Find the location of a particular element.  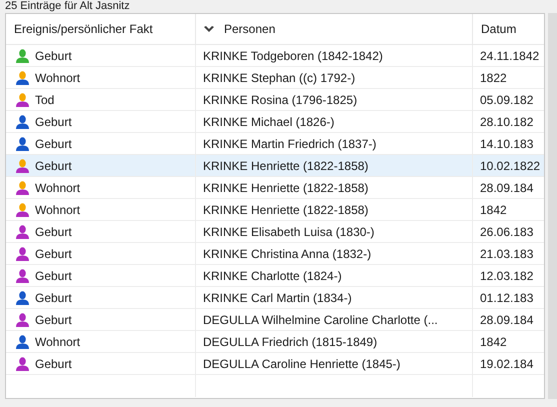

table-row: Geburt KRINKE Elisabeth Luisa (1830-) 26.06.183 is located at coordinates (275, 232).